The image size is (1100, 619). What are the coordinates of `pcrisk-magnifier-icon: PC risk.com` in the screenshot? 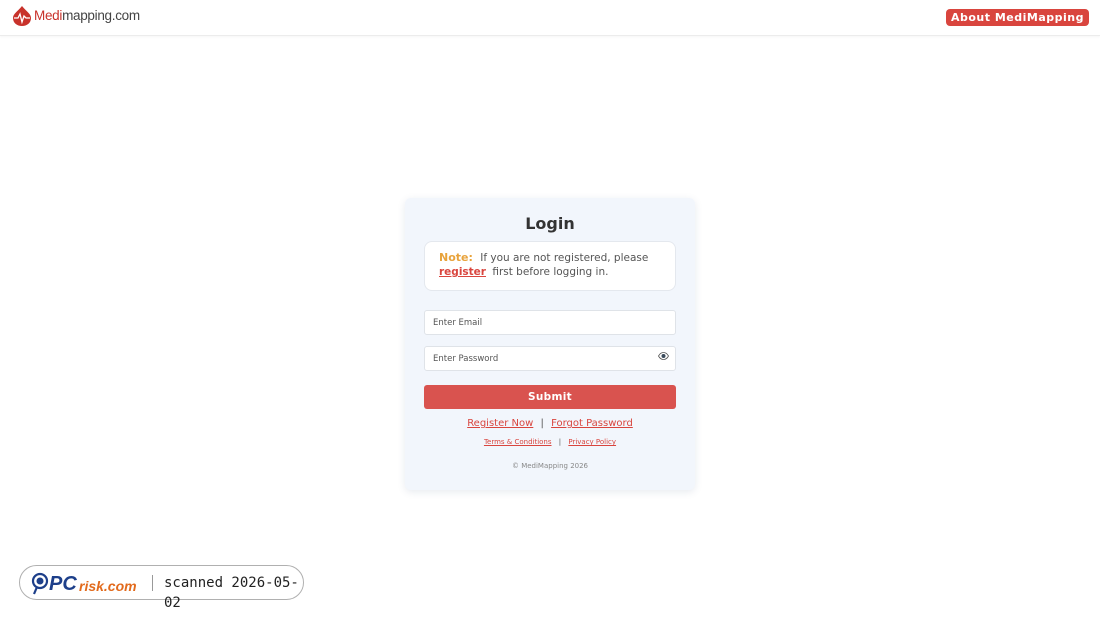 It's located at (84, 583).